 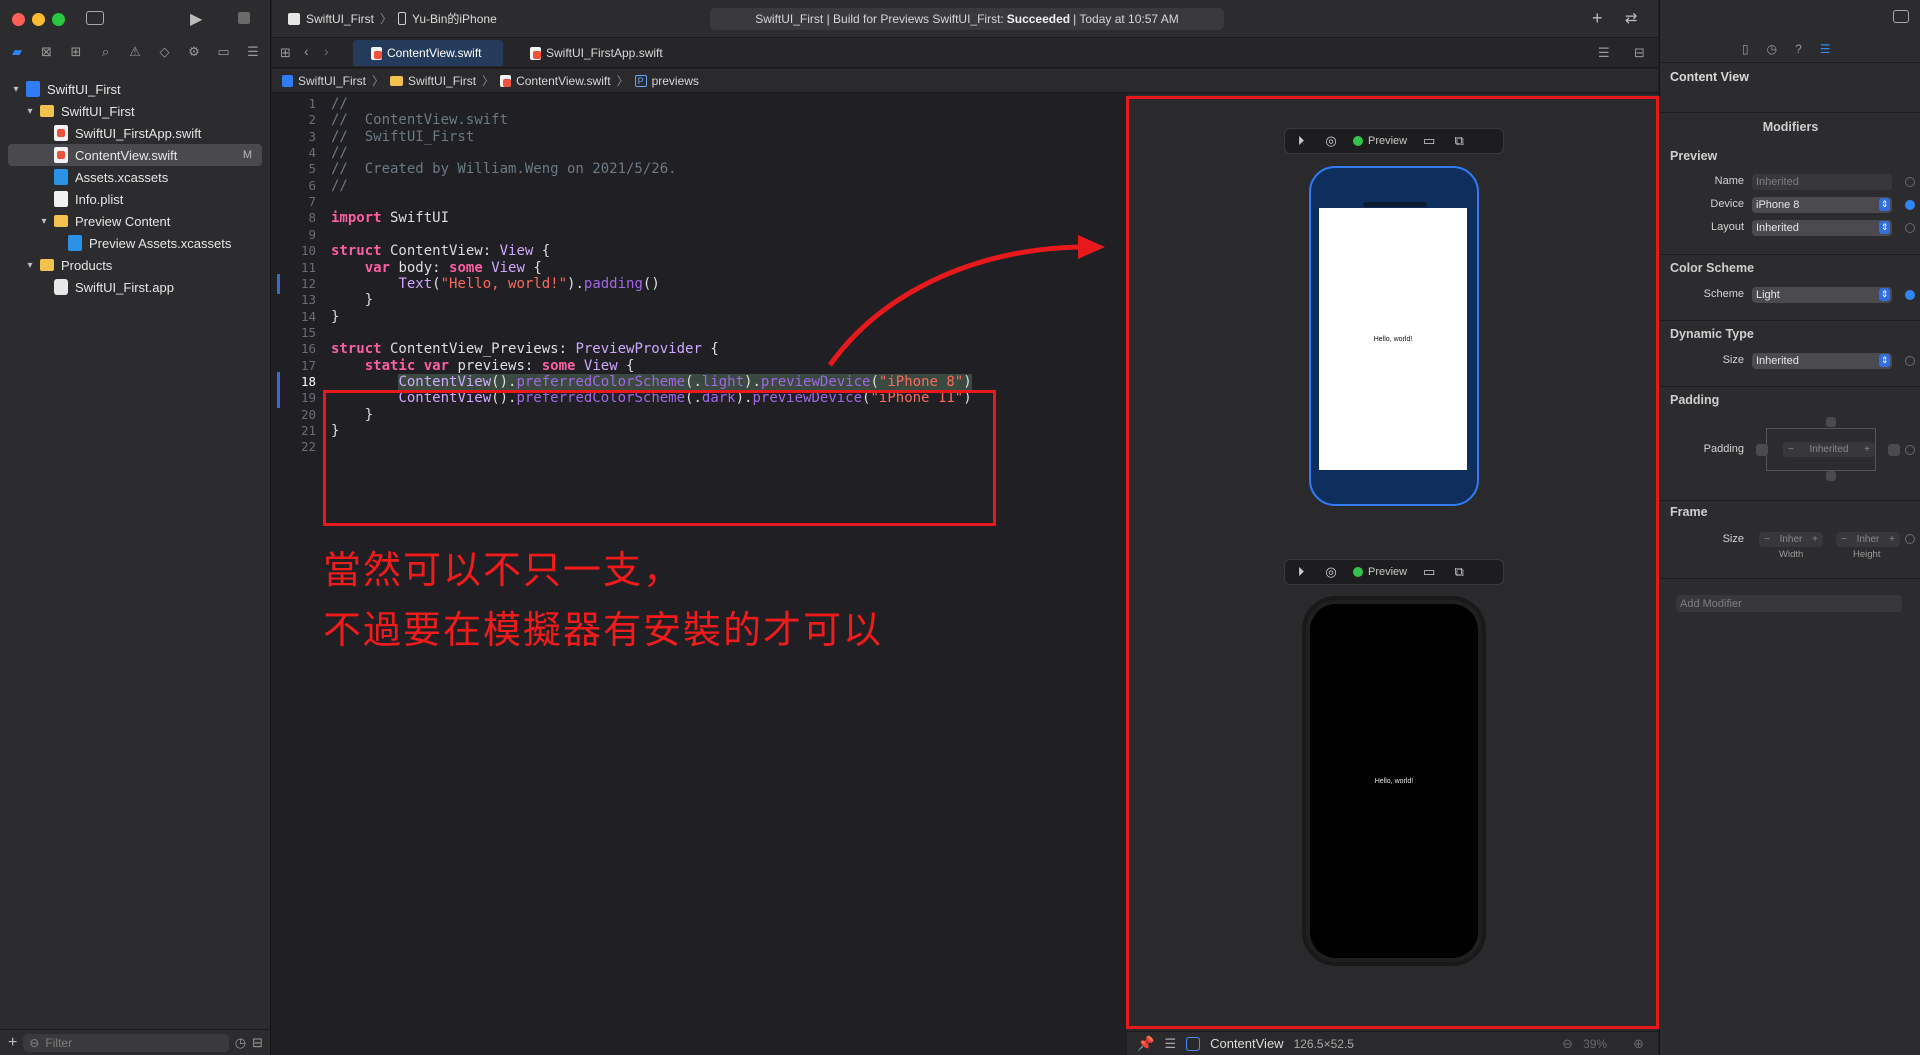 I want to click on editor-options-icon: ☰, so click(x=1604, y=53).